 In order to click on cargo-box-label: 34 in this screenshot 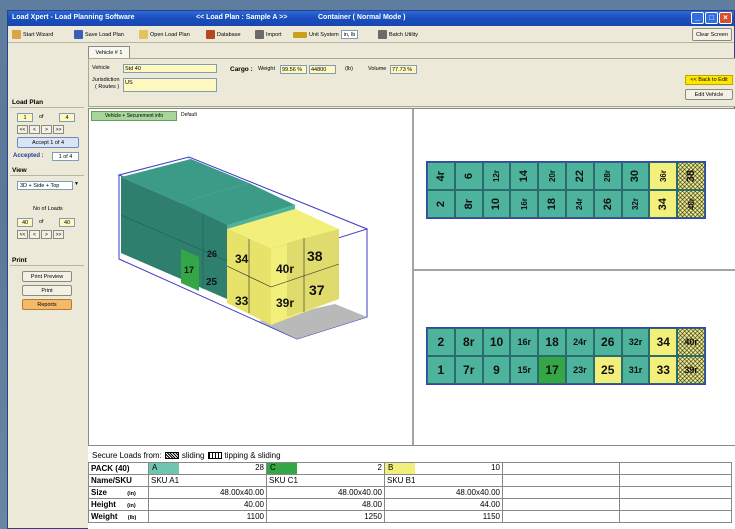, I will do `click(663, 342)`.